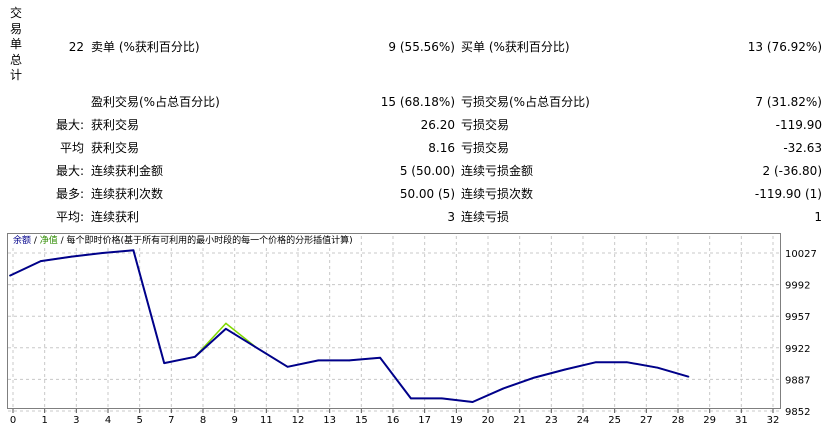 The image size is (833, 429). What do you see at coordinates (519, 420) in the screenshot?
I see `x-tick-label: 21` at bounding box center [519, 420].